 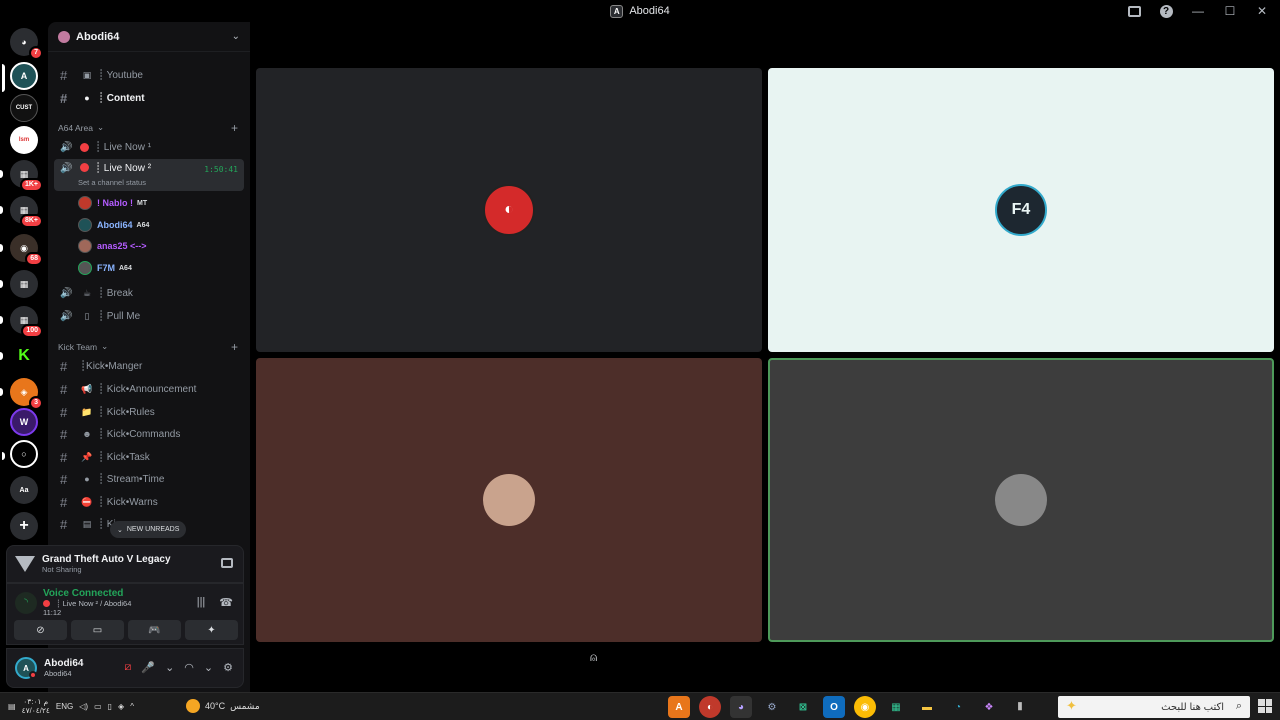 What do you see at coordinates (1154, 707) in the screenshot?
I see `taskbar-search-input: ✦ اكتب هنا للبحث ⌕` at bounding box center [1154, 707].